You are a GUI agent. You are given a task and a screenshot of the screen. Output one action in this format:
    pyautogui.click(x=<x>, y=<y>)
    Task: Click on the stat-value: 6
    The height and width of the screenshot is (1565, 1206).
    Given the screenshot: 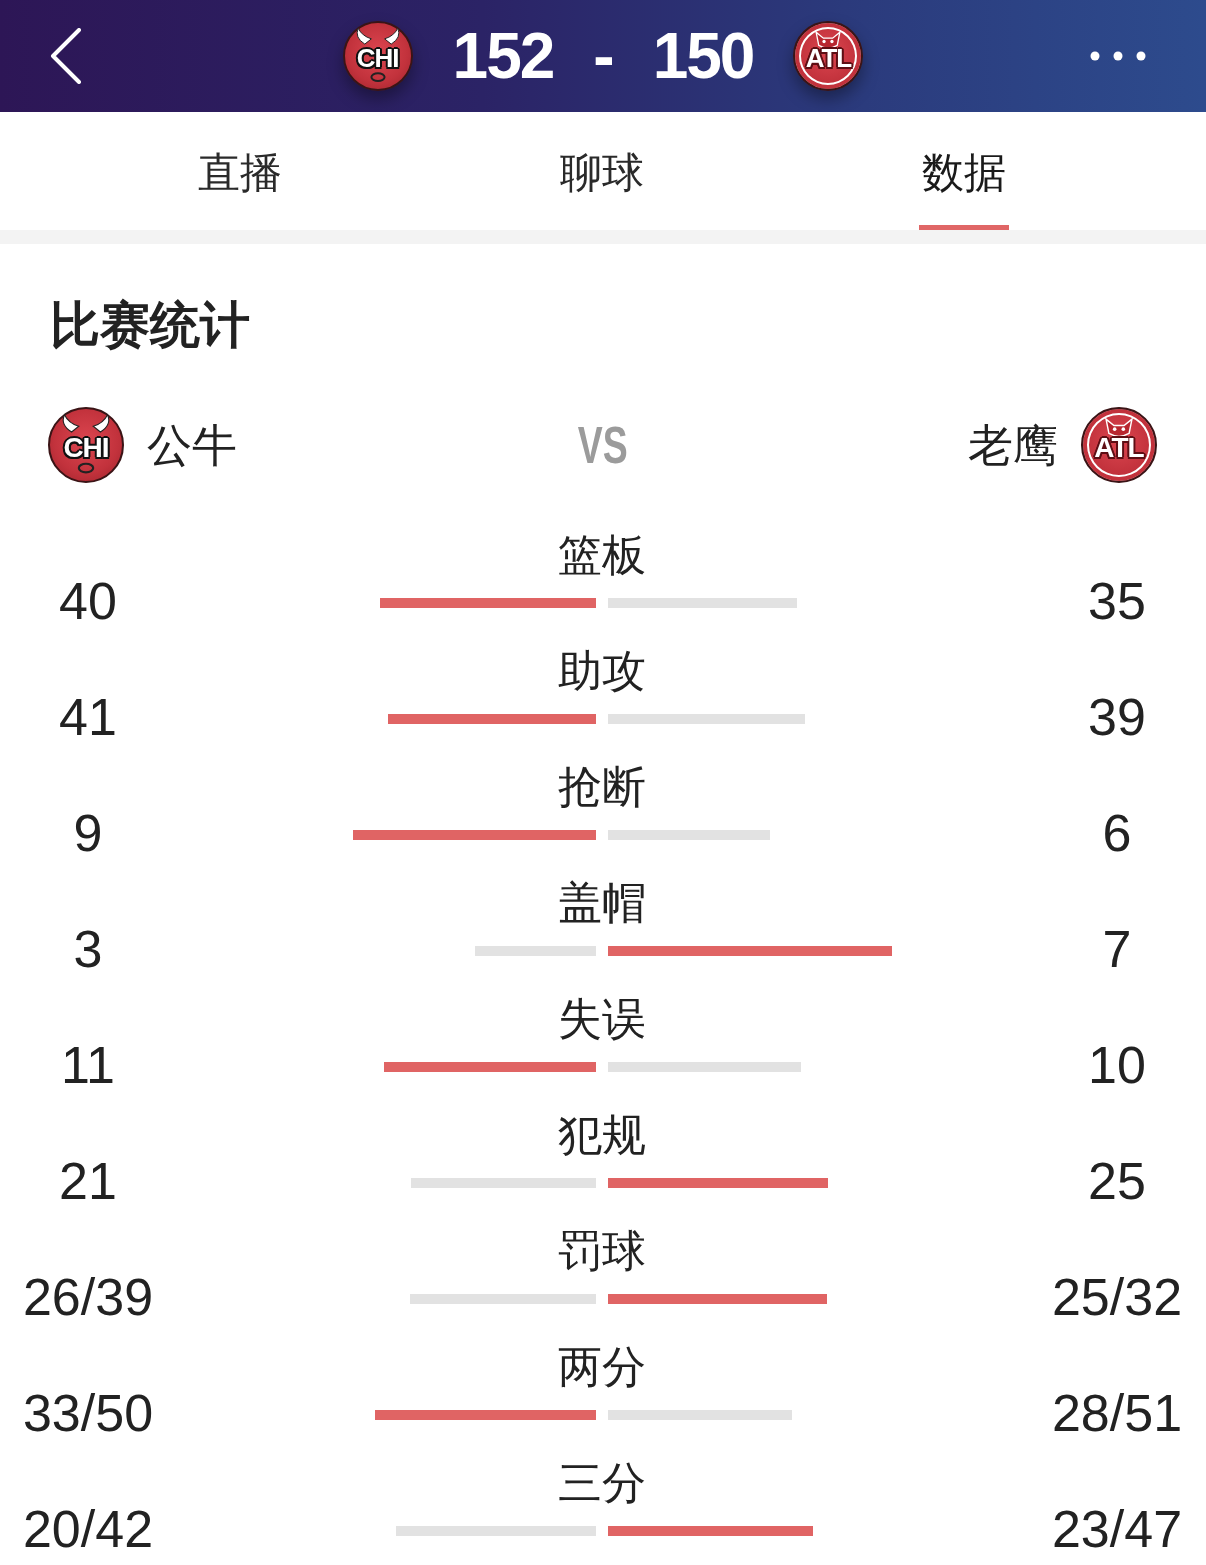 What is the action you would take?
    pyautogui.click(x=1117, y=833)
    